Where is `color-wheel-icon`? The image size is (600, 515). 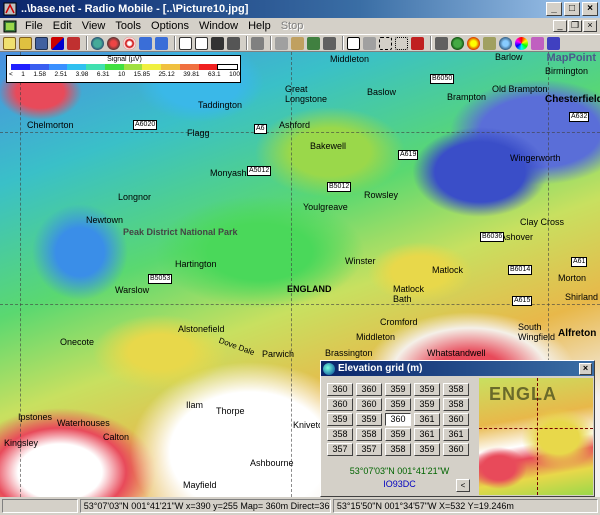
color-wheel-icon is located at coordinates (521, 43).